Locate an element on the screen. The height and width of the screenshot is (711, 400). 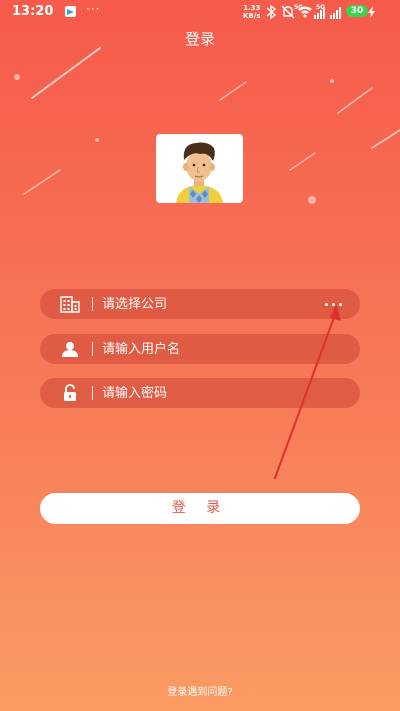
signal-label-1: 5G is located at coordinates (298, 7).